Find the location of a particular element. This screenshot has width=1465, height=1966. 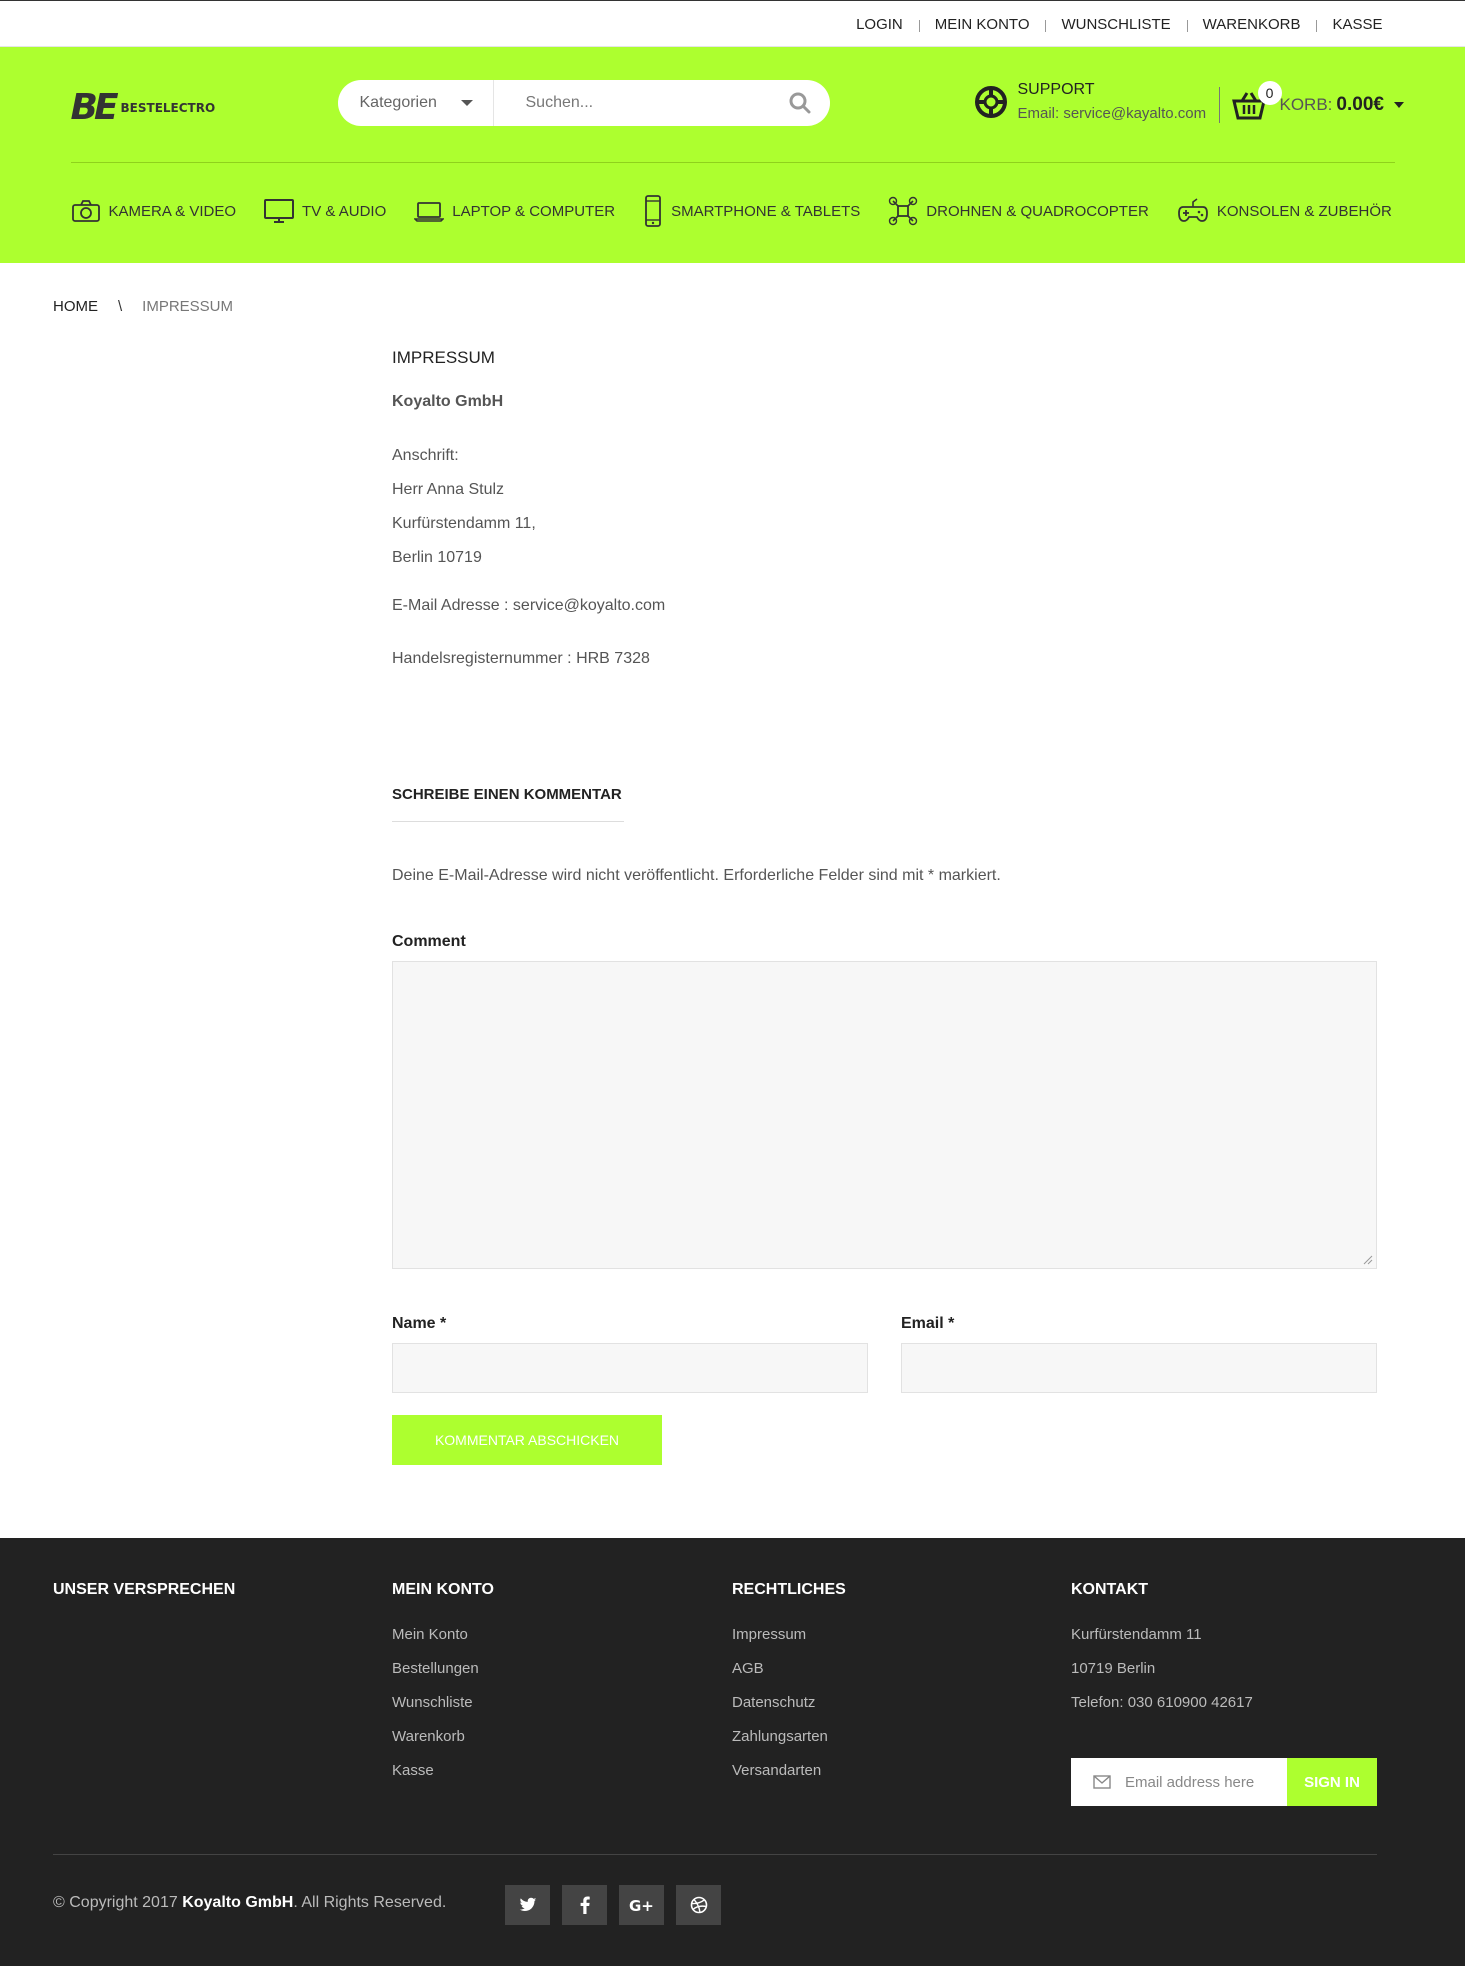

address-line: Herr Anna Stulz is located at coordinates (448, 489).